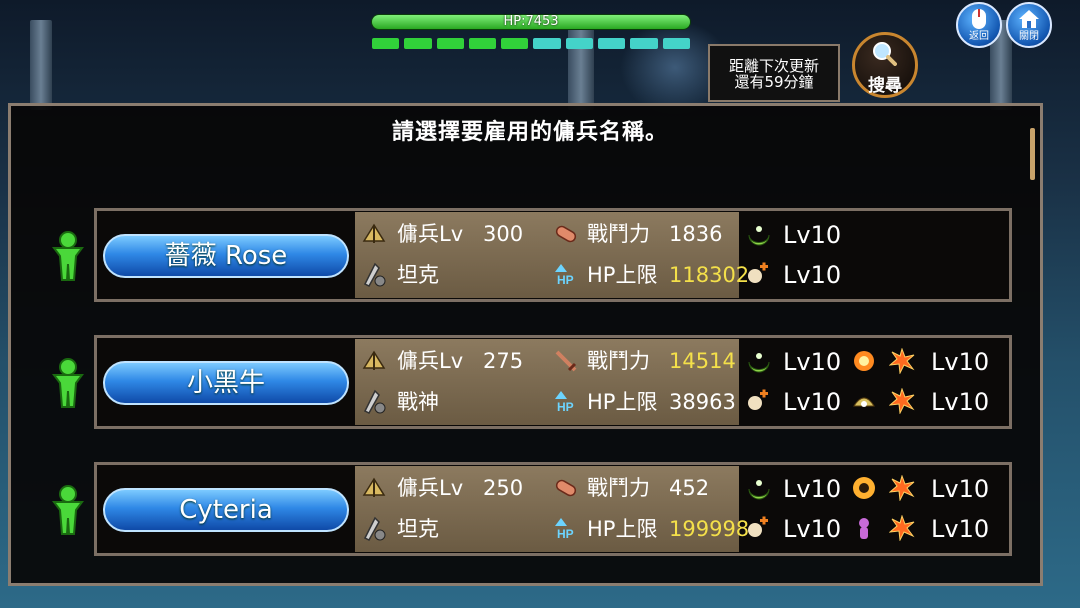 The height and width of the screenshot is (608, 1080). What do you see at coordinates (566, 361) in the screenshot?
I see `power-sword-icon` at bounding box center [566, 361].